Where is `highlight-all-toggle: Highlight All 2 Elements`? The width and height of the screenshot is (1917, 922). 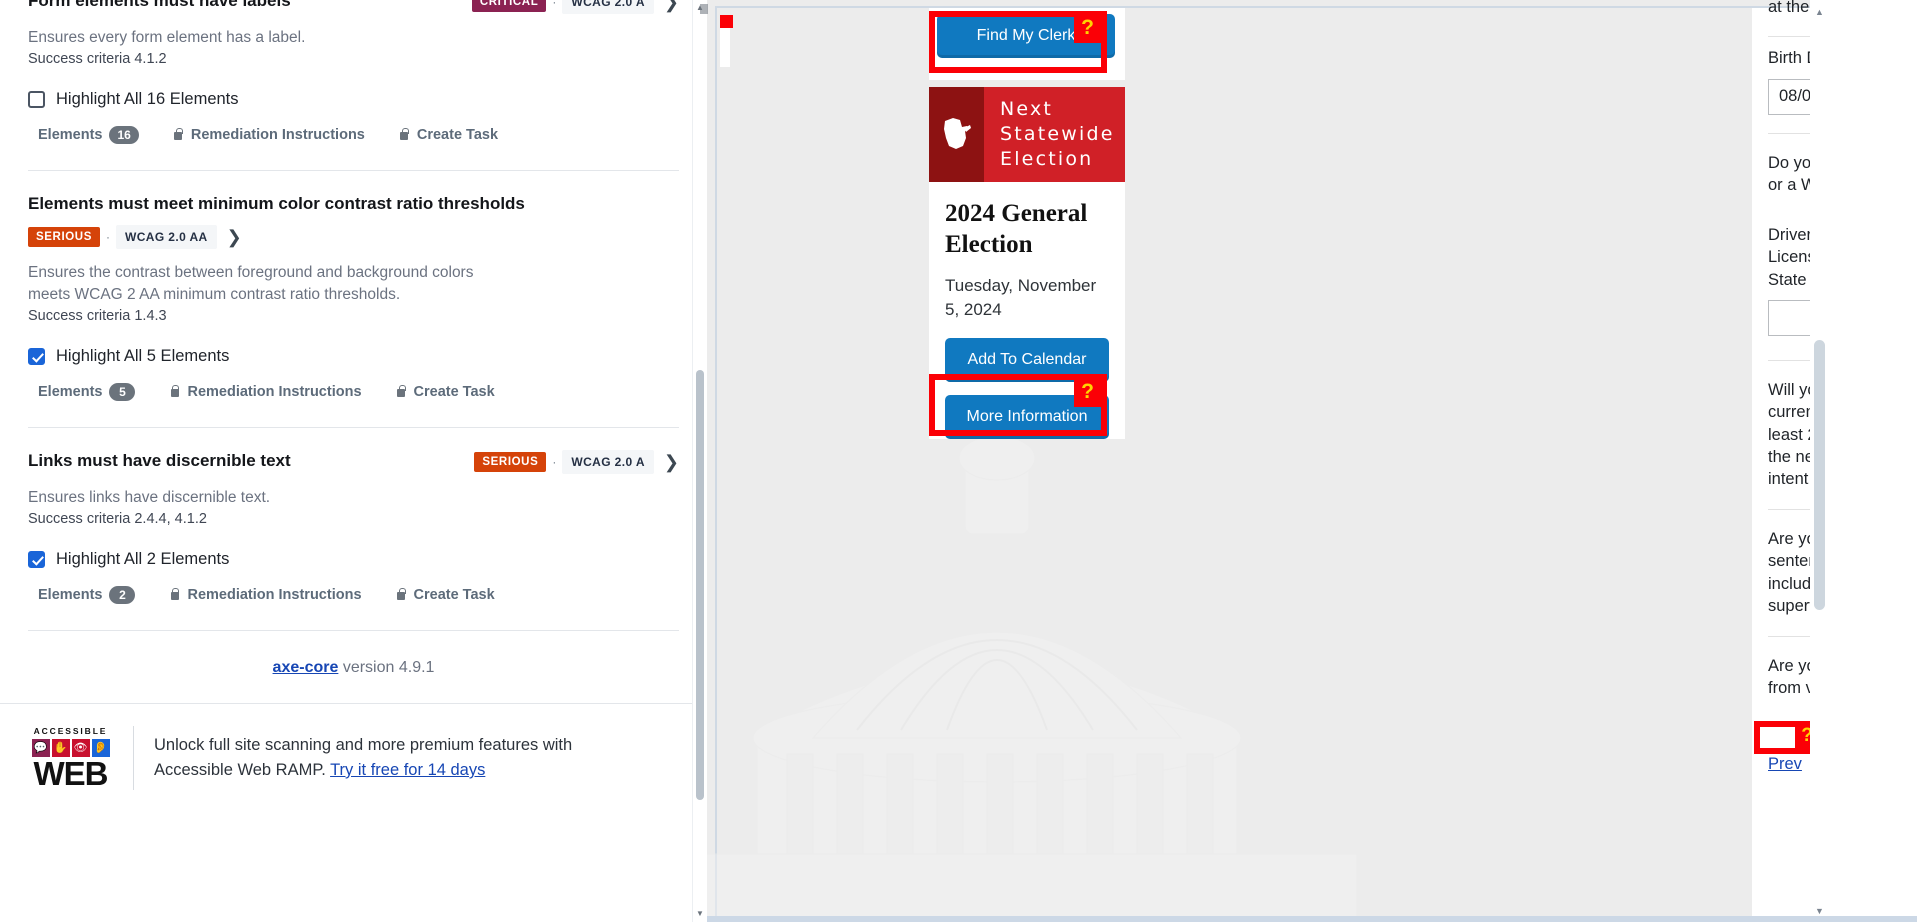 highlight-all-toggle: Highlight All 2 Elements is located at coordinates (353, 559).